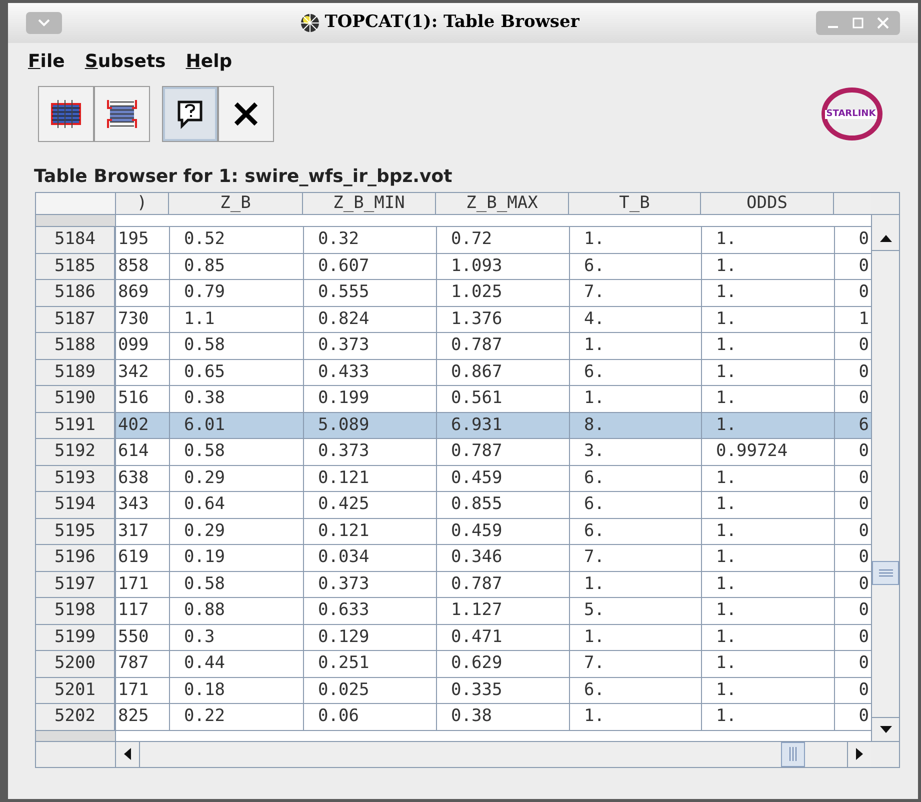 The image size is (921, 802). What do you see at coordinates (767, 204) in the screenshot?
I see `column-header: ODDS` at bounding box center [767, 204].